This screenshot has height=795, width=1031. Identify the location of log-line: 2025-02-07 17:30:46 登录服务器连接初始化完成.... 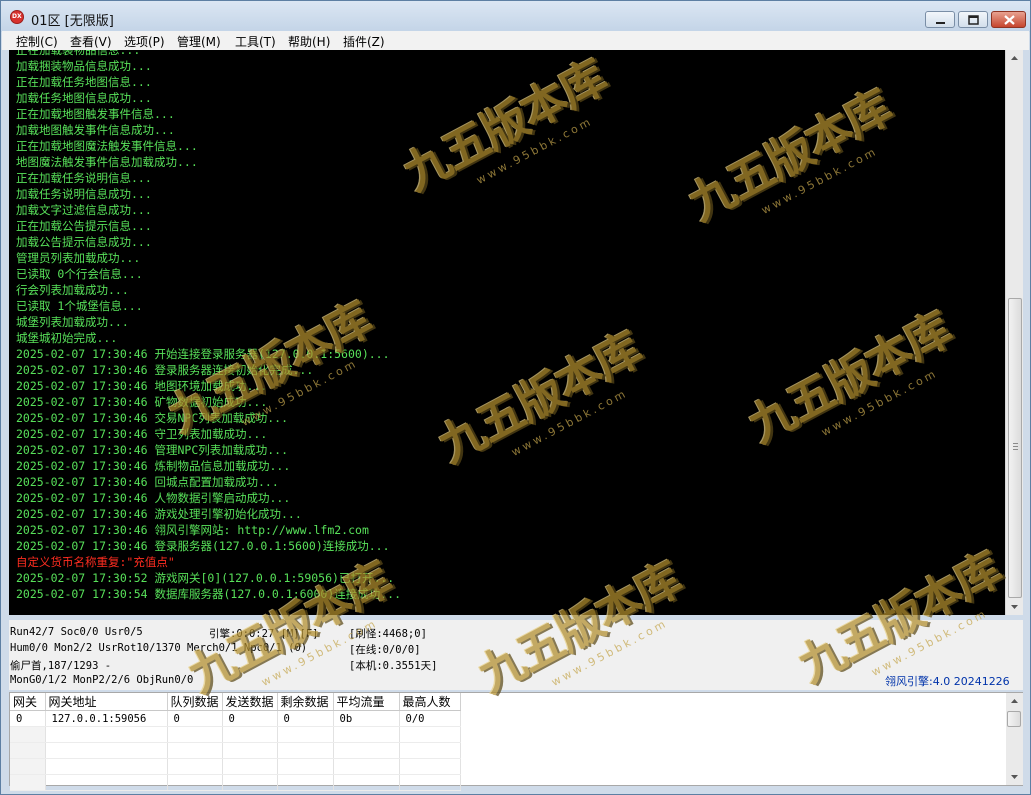
(165, 370).